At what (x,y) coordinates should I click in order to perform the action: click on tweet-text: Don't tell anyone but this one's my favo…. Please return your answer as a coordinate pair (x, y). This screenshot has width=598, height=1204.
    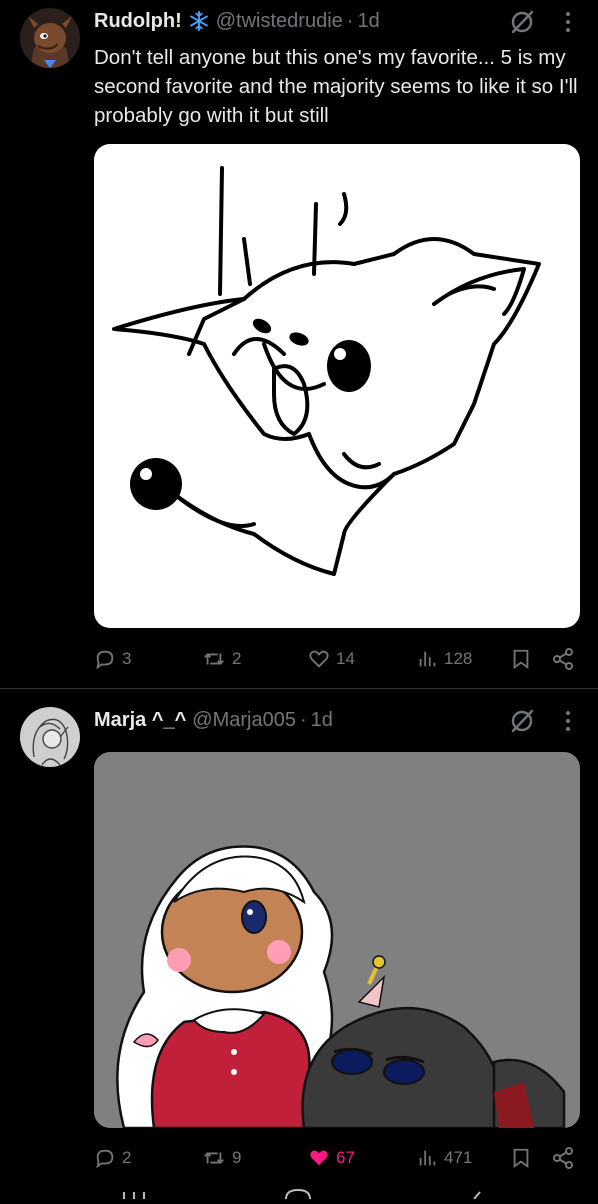
    Looking at the image, I should click on (336, 86).